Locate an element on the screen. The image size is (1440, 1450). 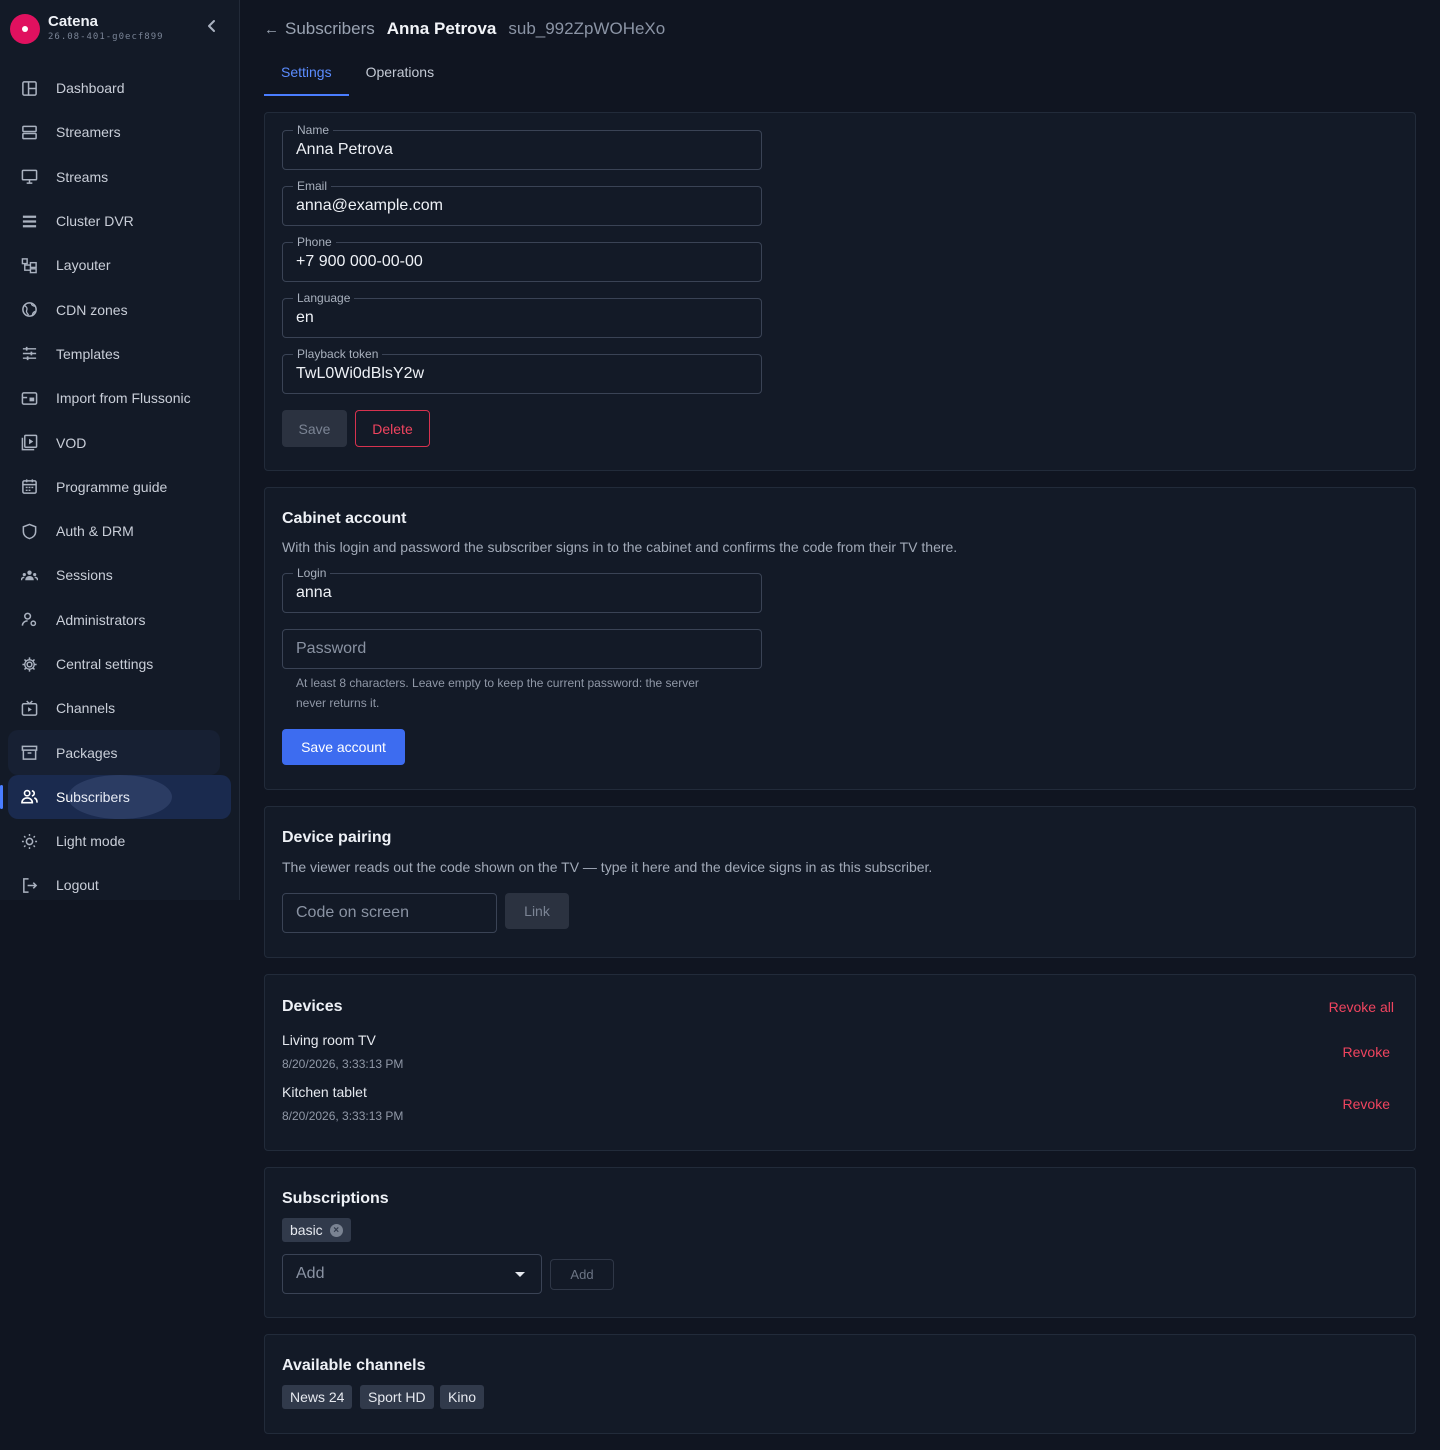
sidebar-item-label: Packages is located at coordinates (87, 752).